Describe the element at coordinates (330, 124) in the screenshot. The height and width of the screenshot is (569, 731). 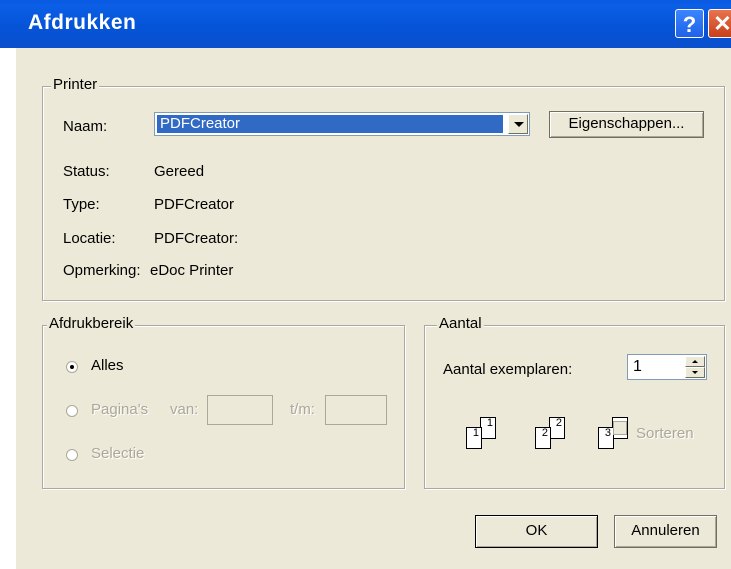
I see `printer-name-value: PDFCreator` at that location.